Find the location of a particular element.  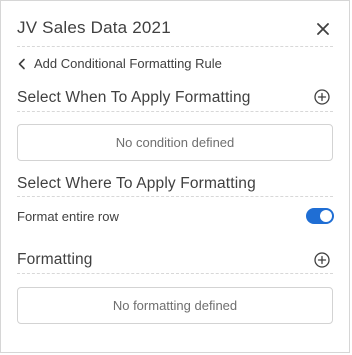

close-icon is located at coordinates (323, 29).